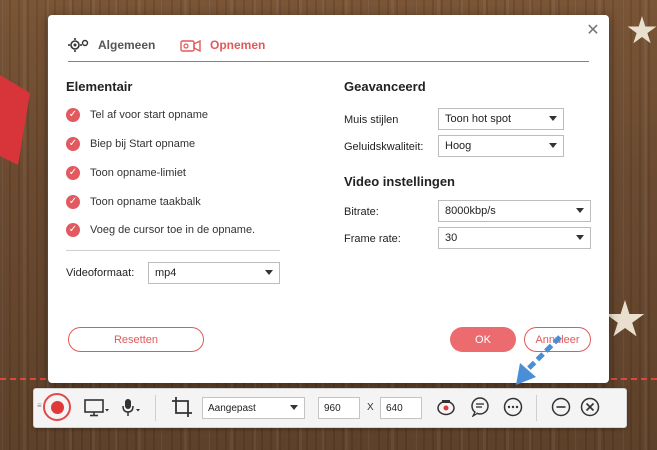 The width and height of the screenshot is (657, 450). I want to click on close-circle-icon, so click(590, 407).